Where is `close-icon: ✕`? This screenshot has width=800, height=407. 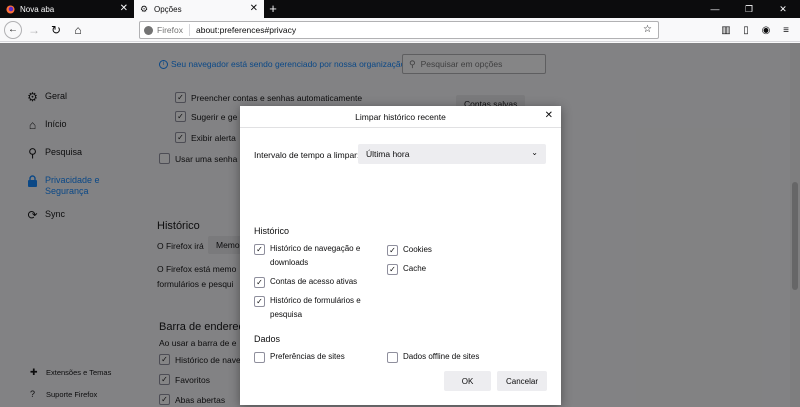
close-icon: ✕ is located at coordinates (549, 115).